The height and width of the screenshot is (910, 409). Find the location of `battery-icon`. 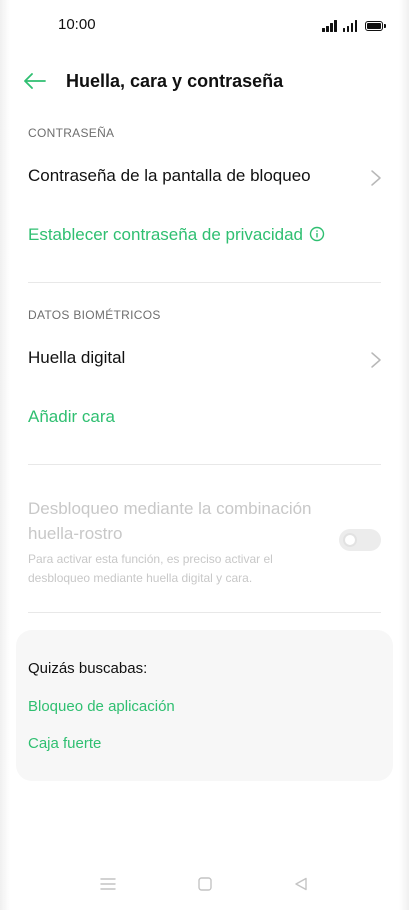

battery-icon is located at coordinates (375, 26).